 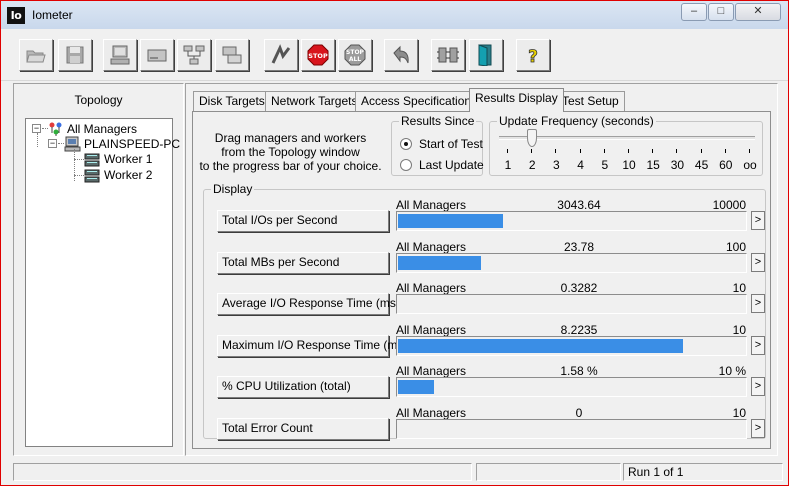 I want to click on exit-icon, so click(x=485, y=55).